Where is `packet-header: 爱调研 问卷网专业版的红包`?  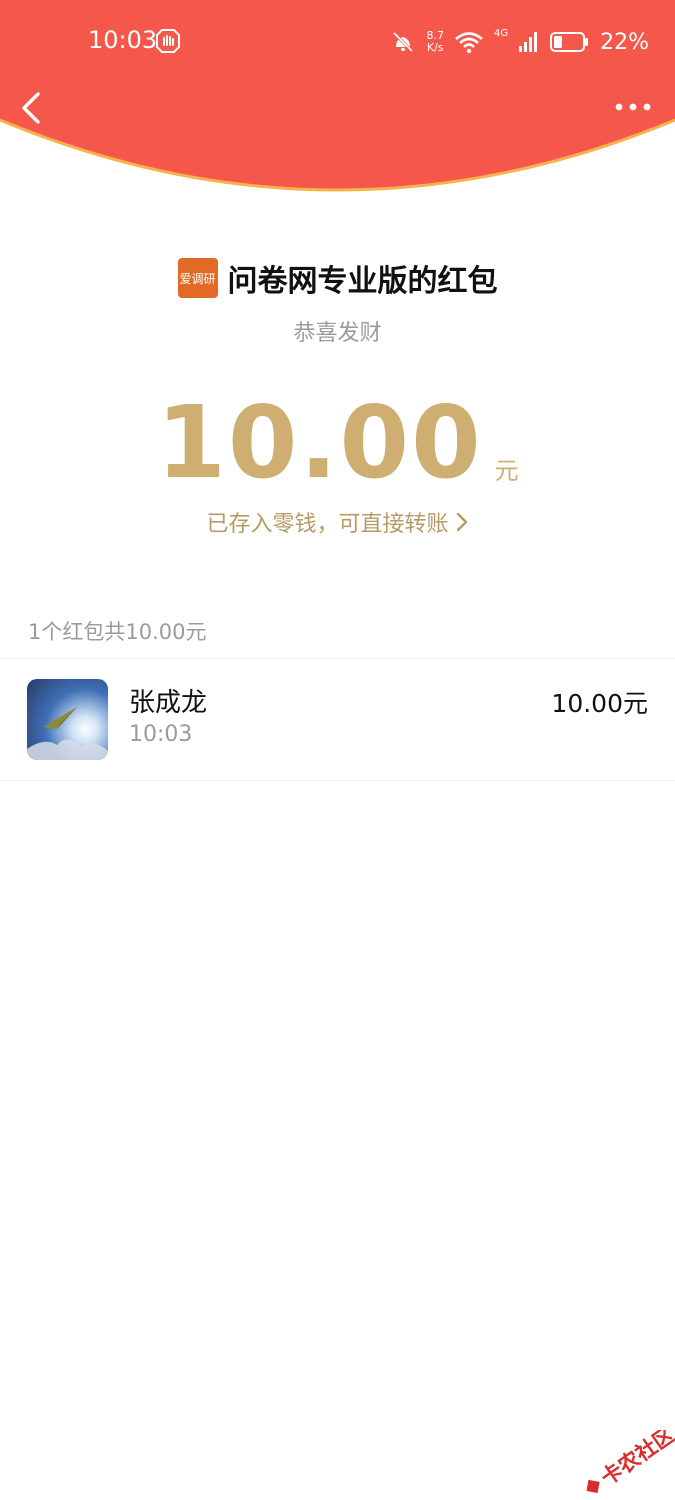
packet-header: 爱调研 问卷网专业版的红包 is located at coordinates (337, 278).